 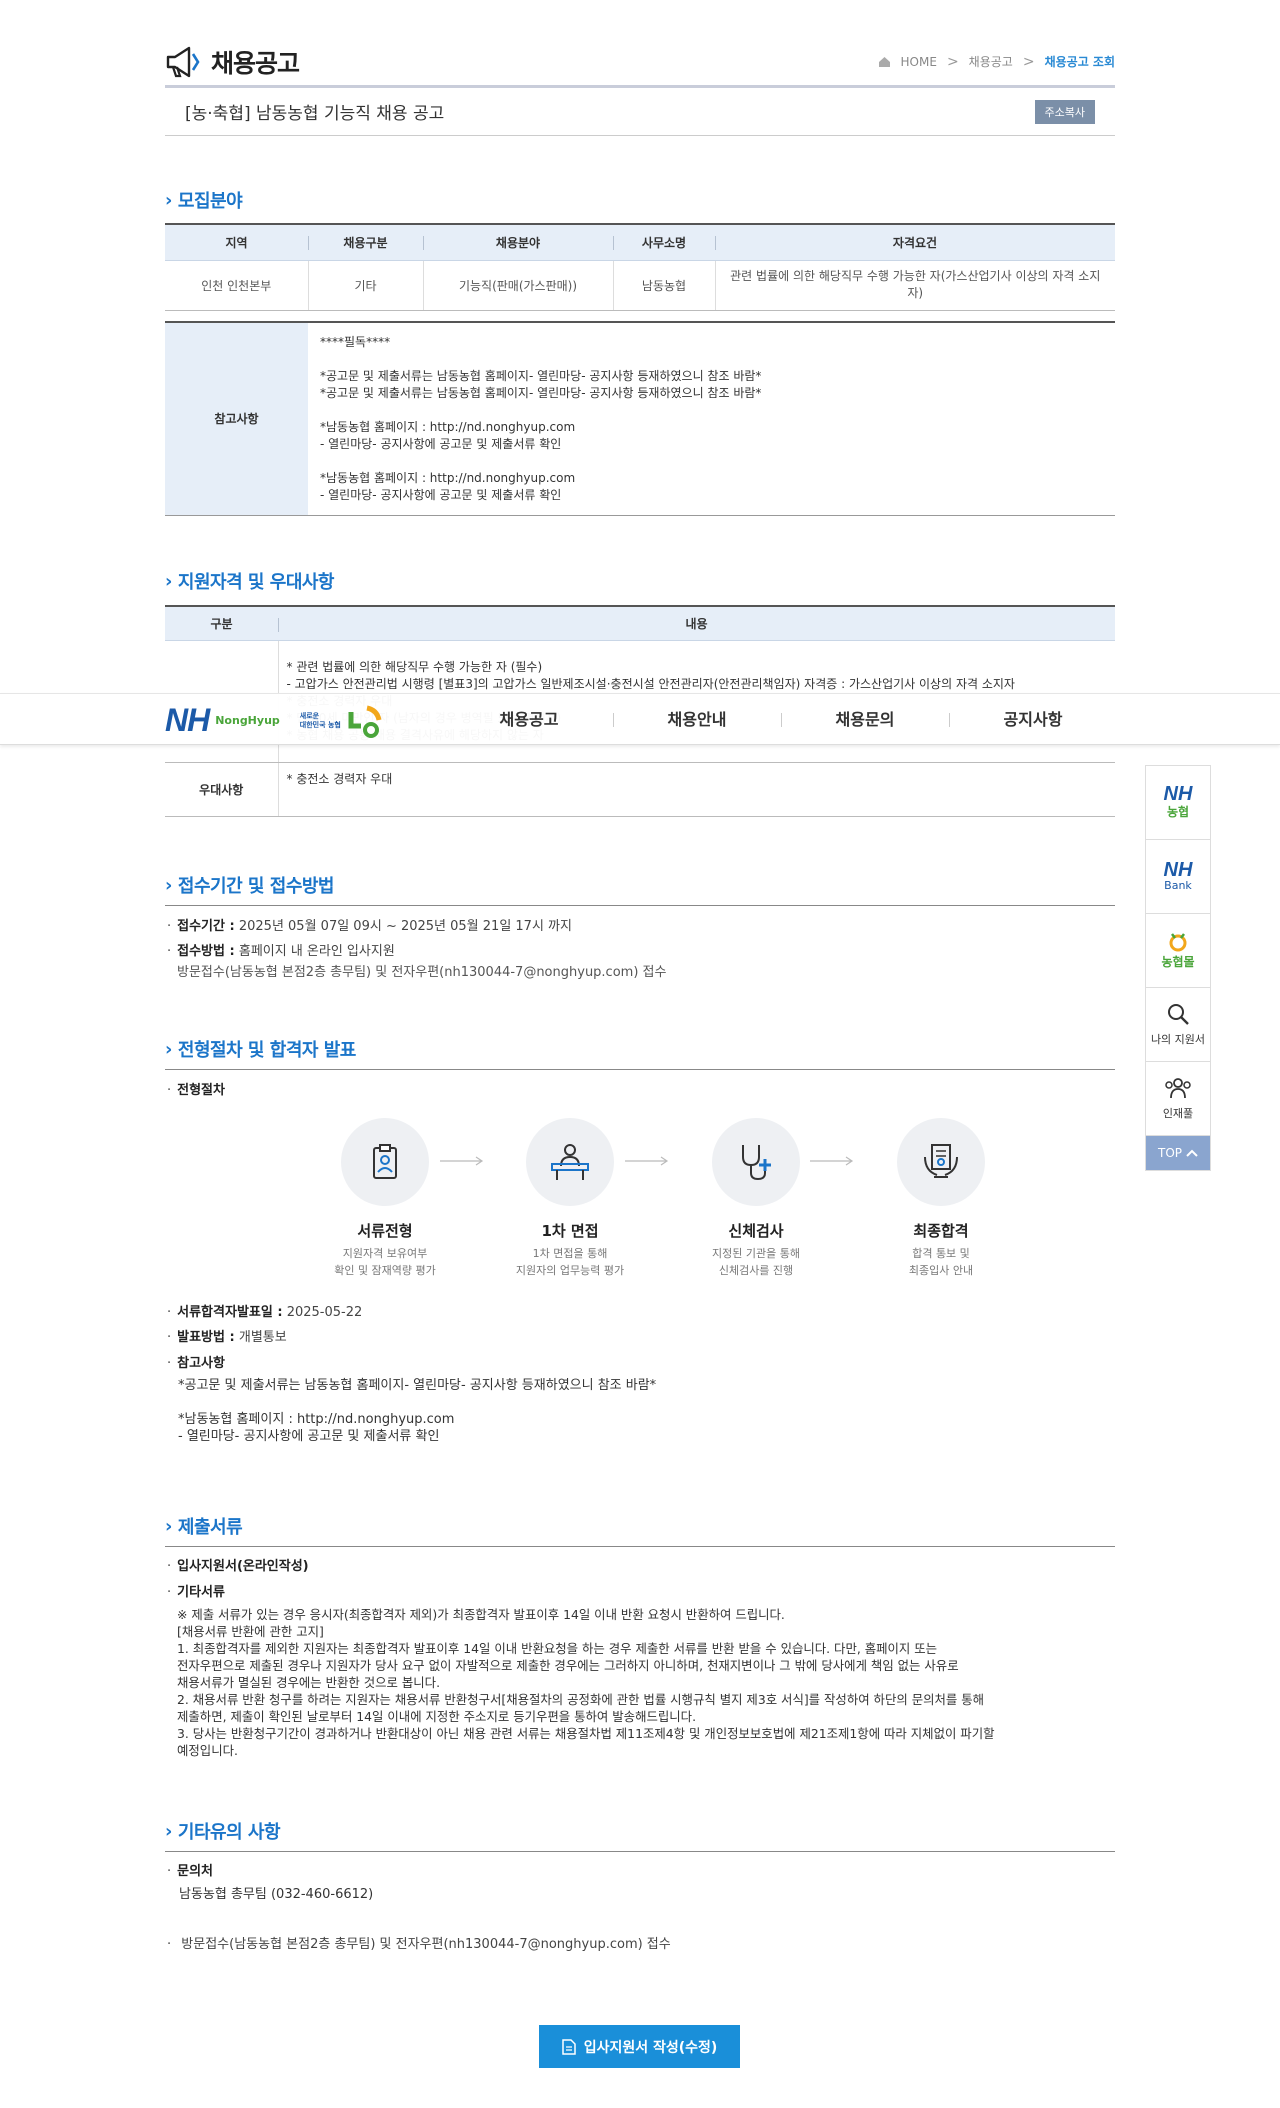 I want to click on section-title-etc: › 기타유의 사항, so click(x=223, y=1832).